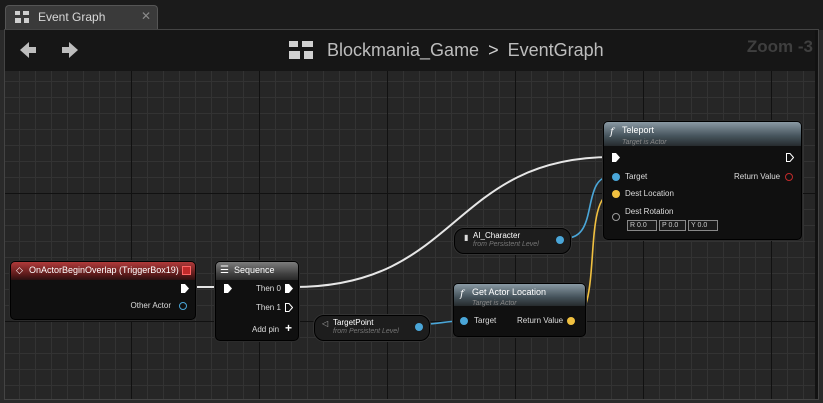  I want to click on get-actor-location-subtitle: Target is Actor, so click(494, 303).